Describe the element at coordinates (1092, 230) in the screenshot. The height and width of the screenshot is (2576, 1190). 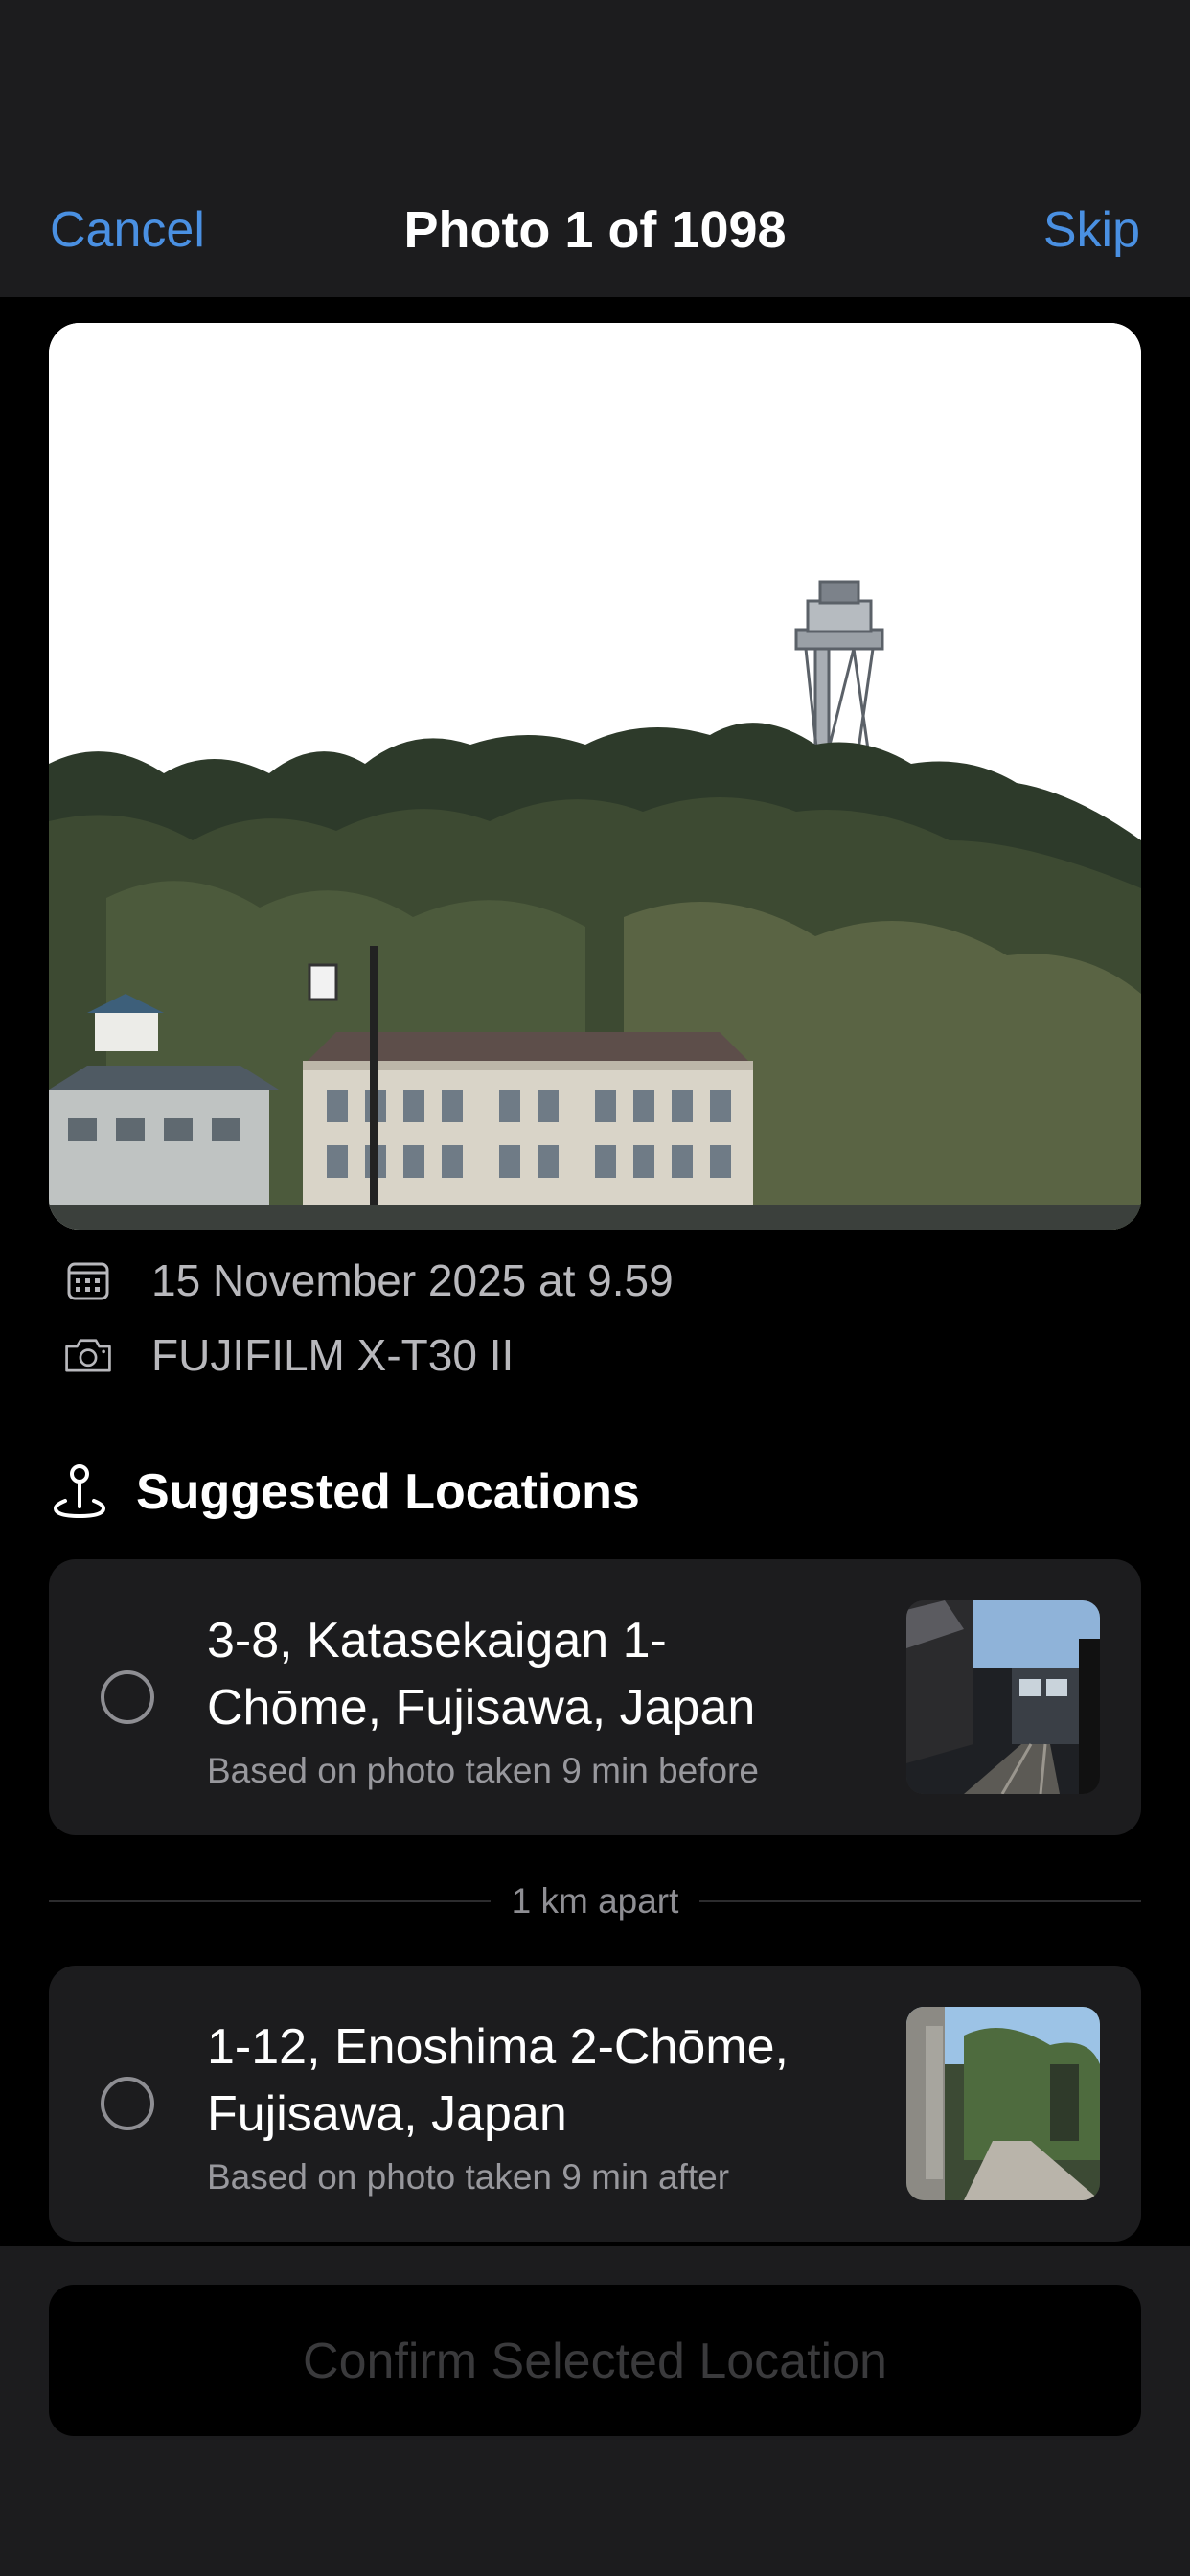
I see `skip-button: Skip` at that location.